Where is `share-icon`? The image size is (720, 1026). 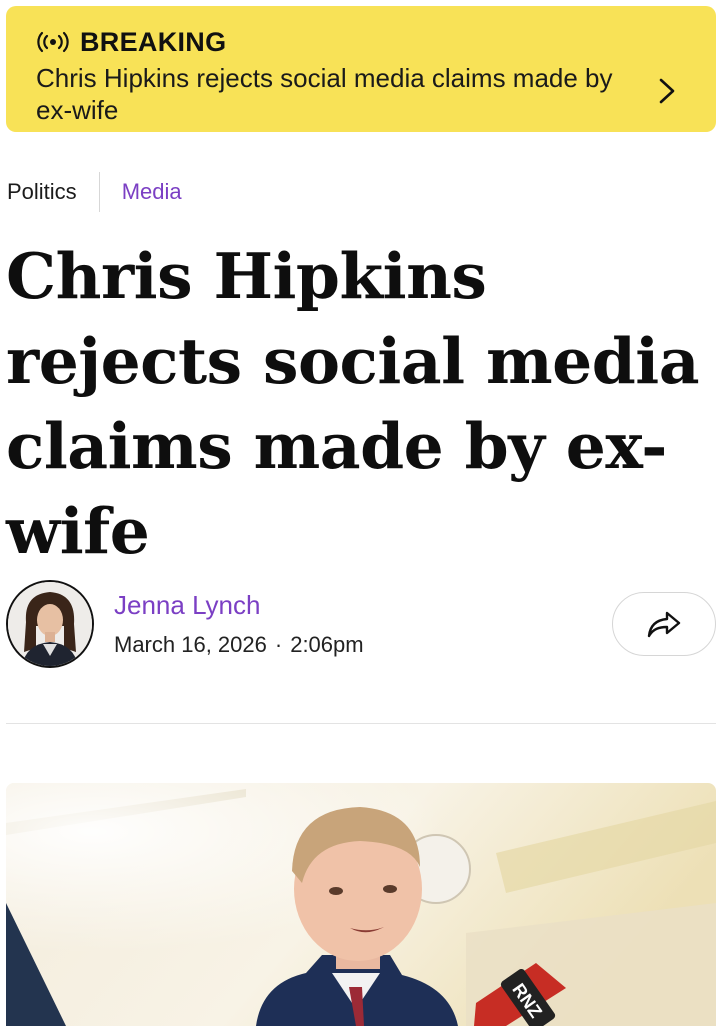
share-icon is located at coordinates (664, 624).